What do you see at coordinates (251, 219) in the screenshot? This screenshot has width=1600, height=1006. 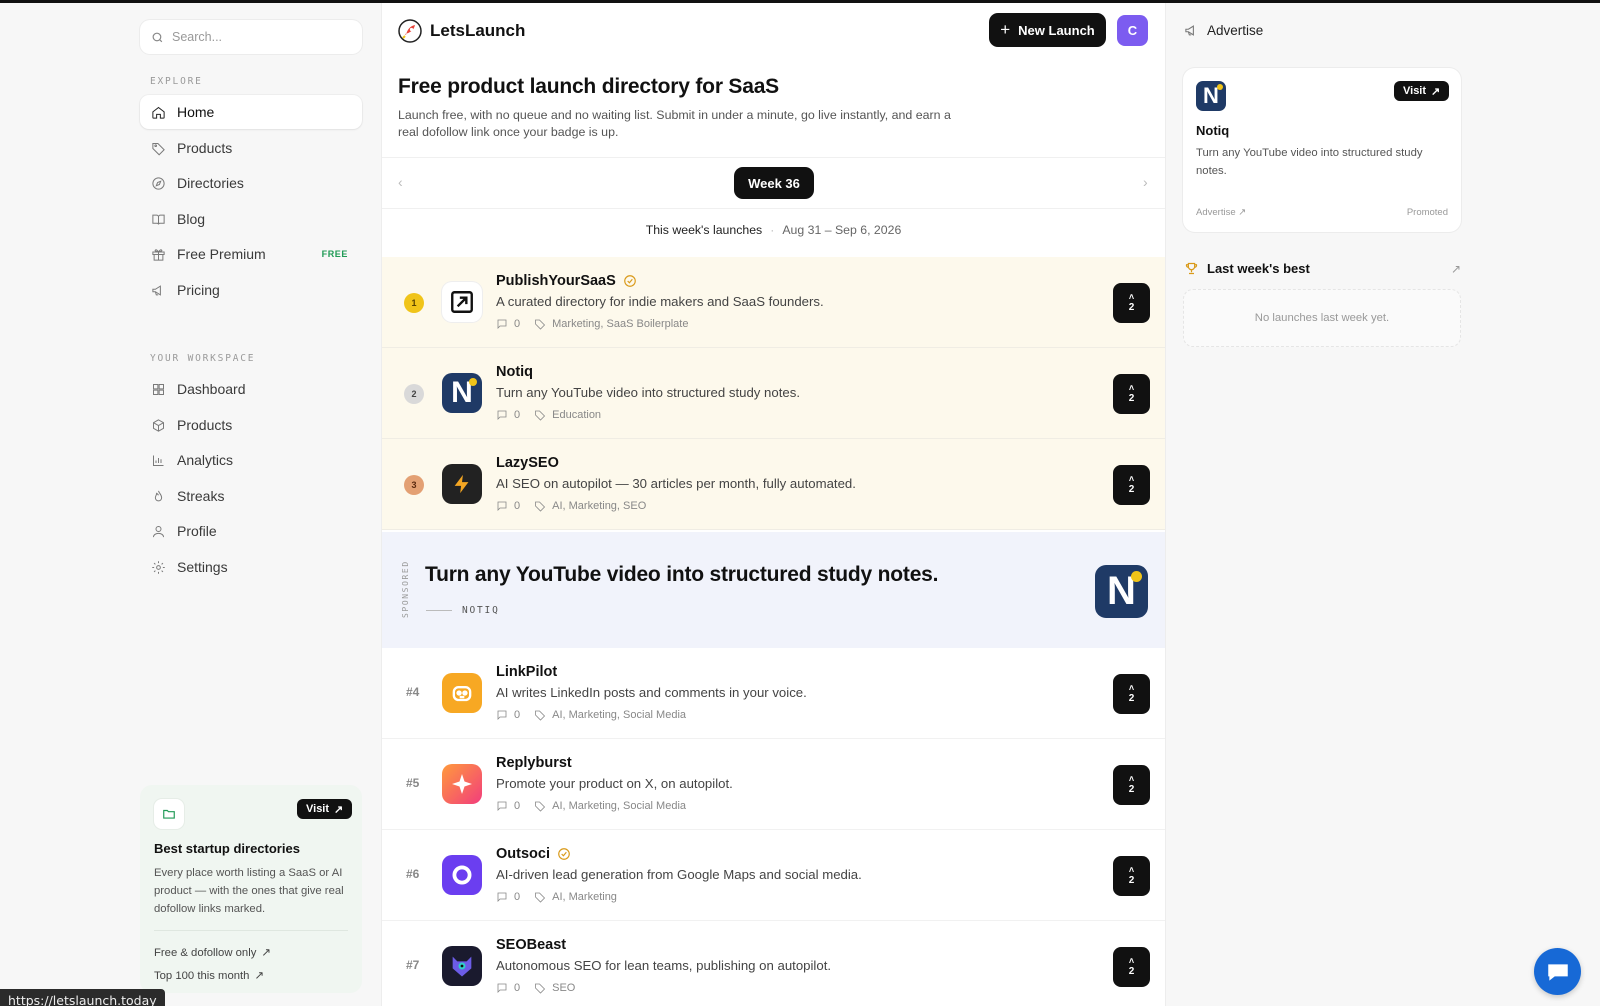 I see `sidebar-item-blog: Blog` at bounding box center [251, 219].